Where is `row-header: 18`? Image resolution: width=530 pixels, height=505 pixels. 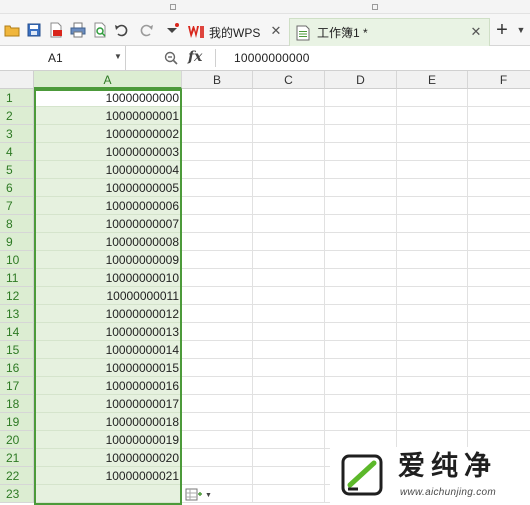 row-header: 18 is located at coordinates (17, 404).